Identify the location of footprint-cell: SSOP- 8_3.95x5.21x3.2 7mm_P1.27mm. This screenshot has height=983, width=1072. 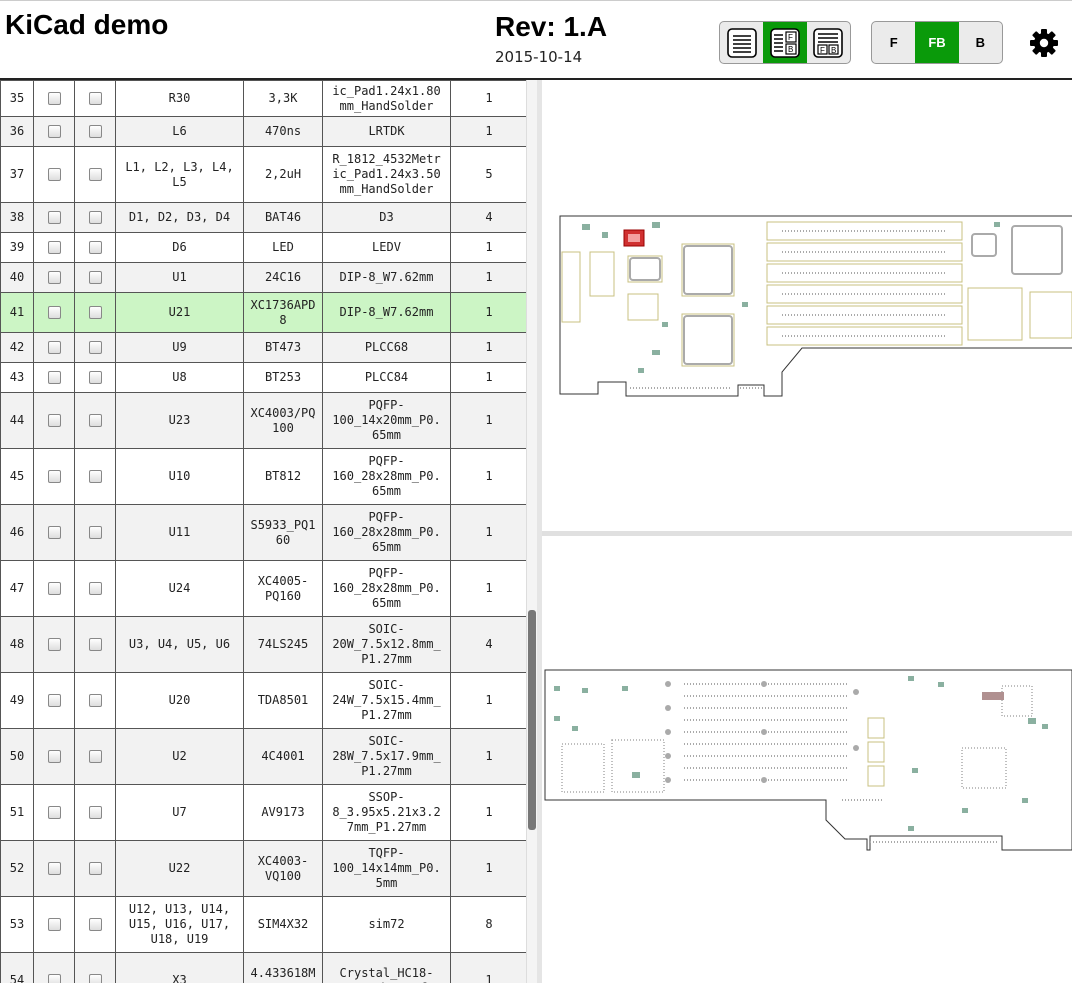
(386, 812).